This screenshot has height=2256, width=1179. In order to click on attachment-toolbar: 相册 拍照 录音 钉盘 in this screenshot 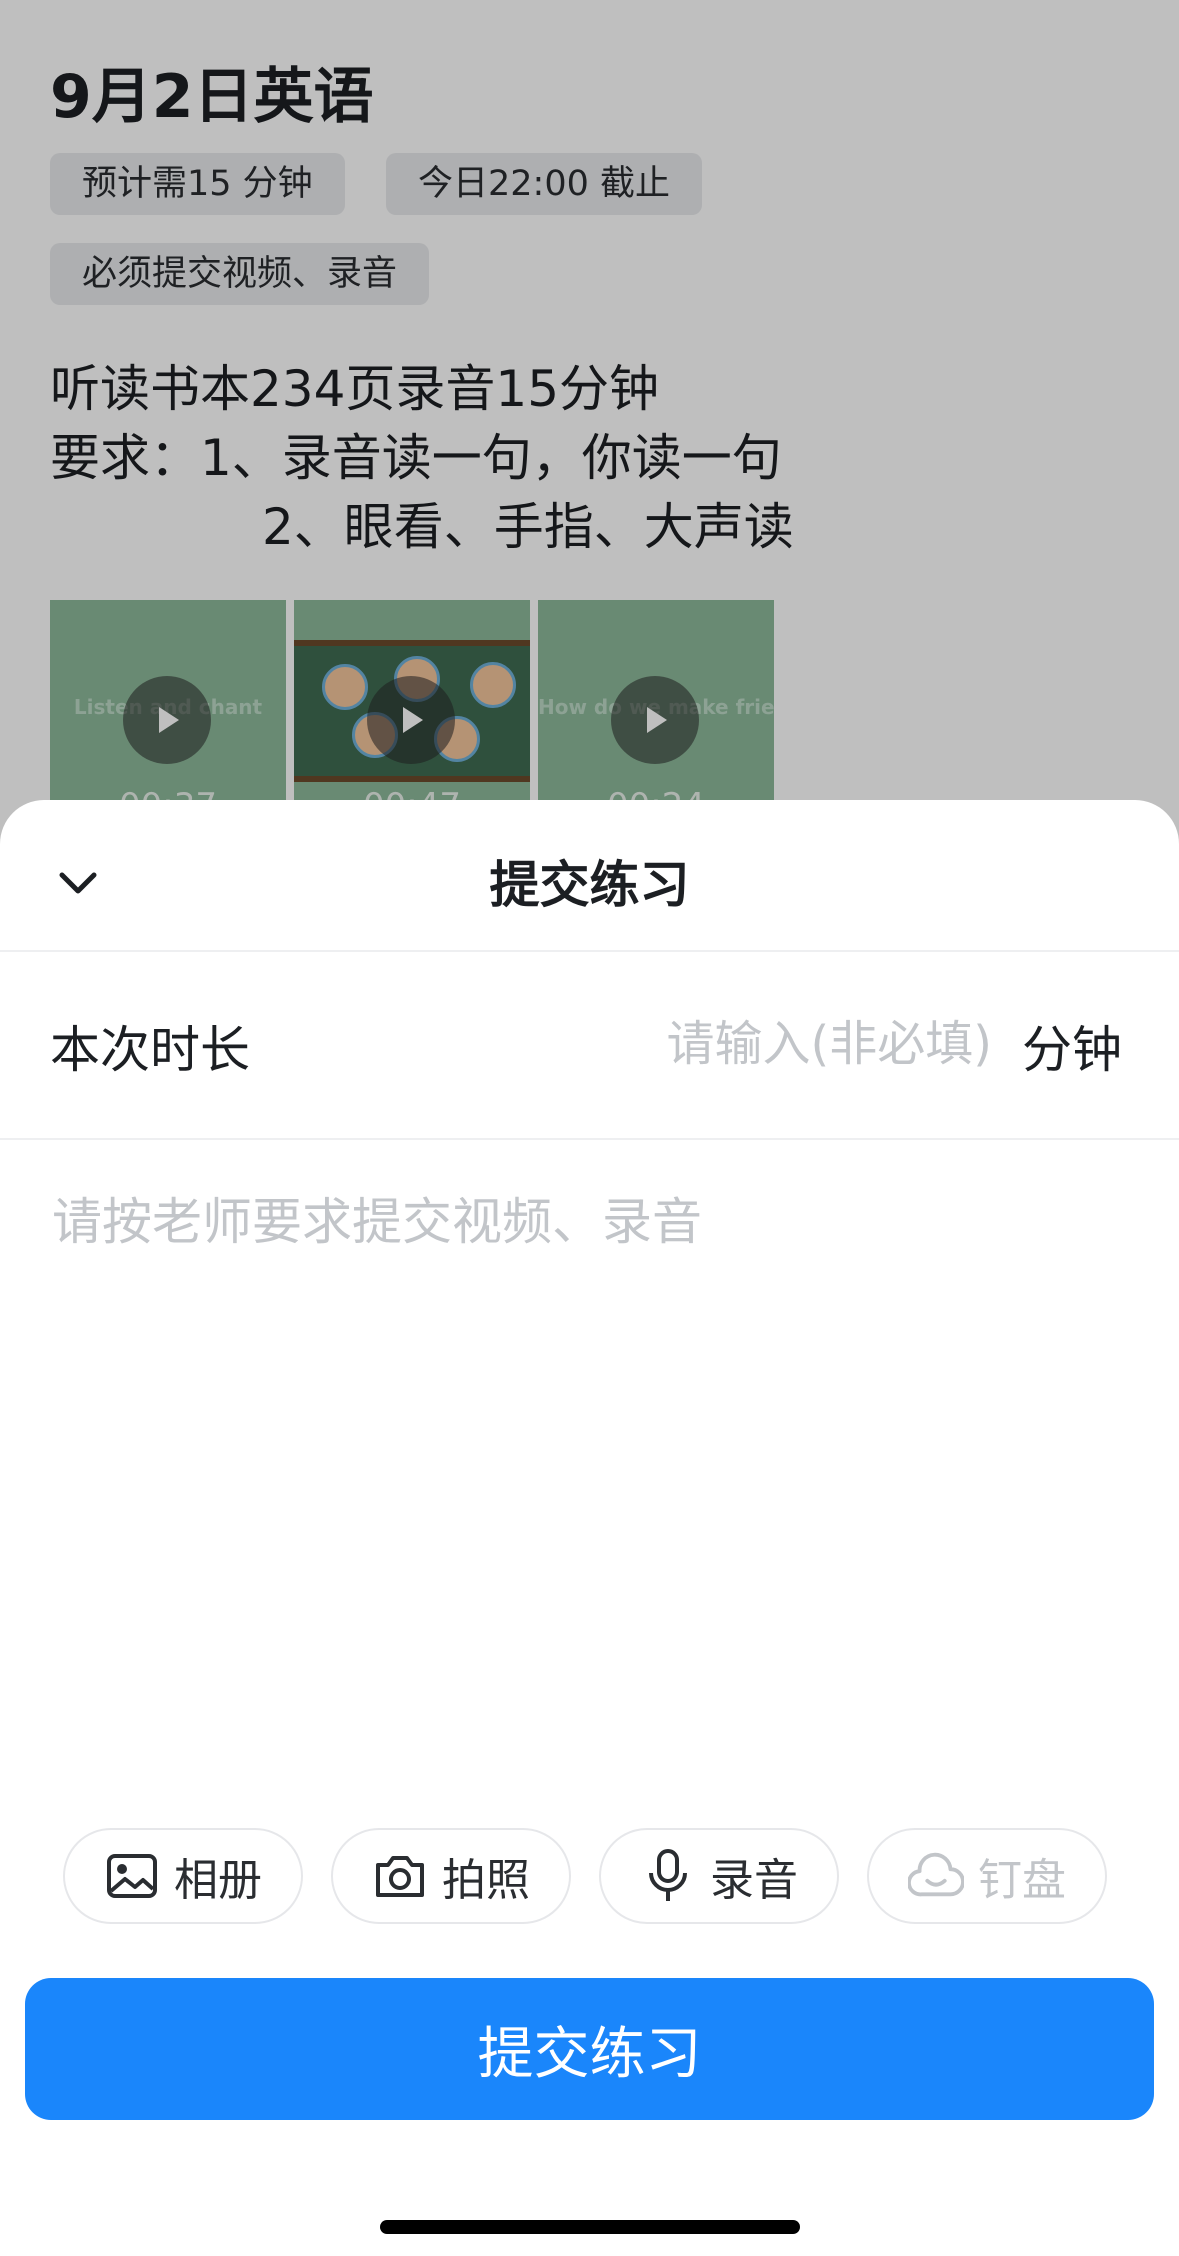, I will do `click(589, 1878)`.